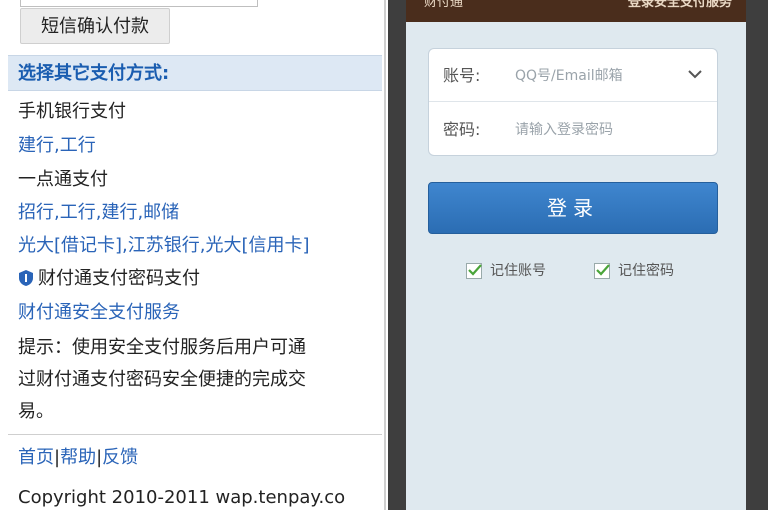 This screenshot has width=768, height=510. I want to click on remember-password-checkbox: 记住密码, so click(634, 271).